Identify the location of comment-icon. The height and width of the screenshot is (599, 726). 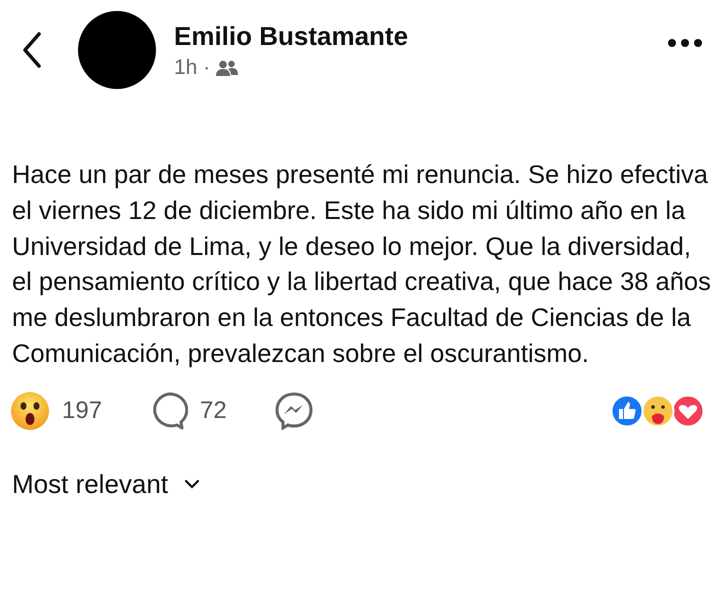
(169, 411).